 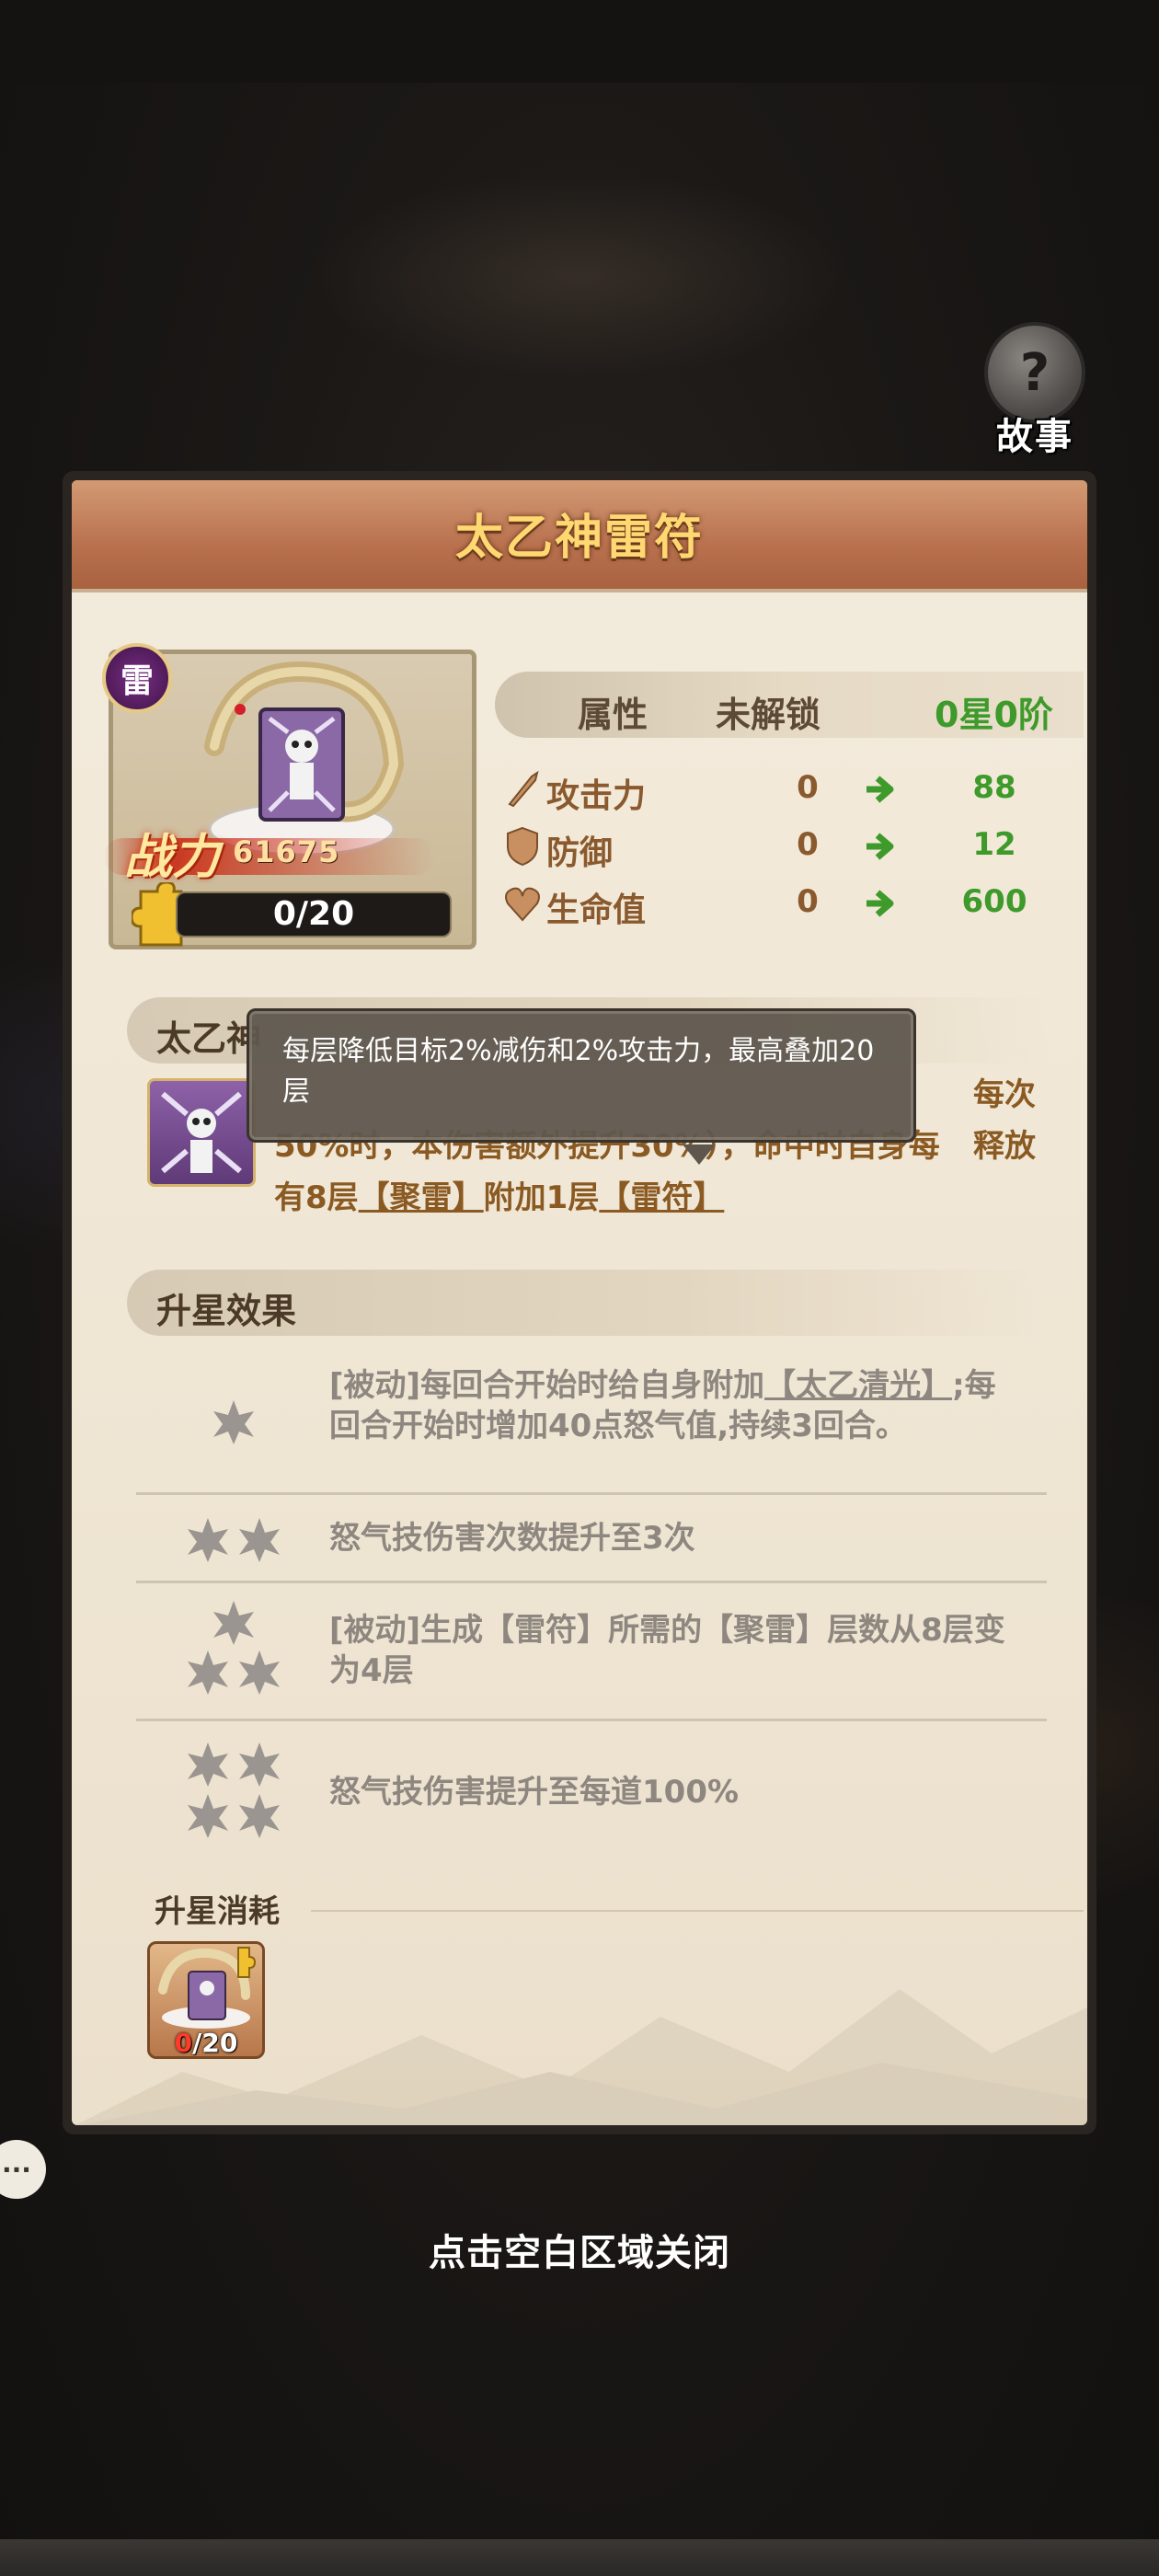 I want to click on attr-next: 12, so click(x=994, y=844).